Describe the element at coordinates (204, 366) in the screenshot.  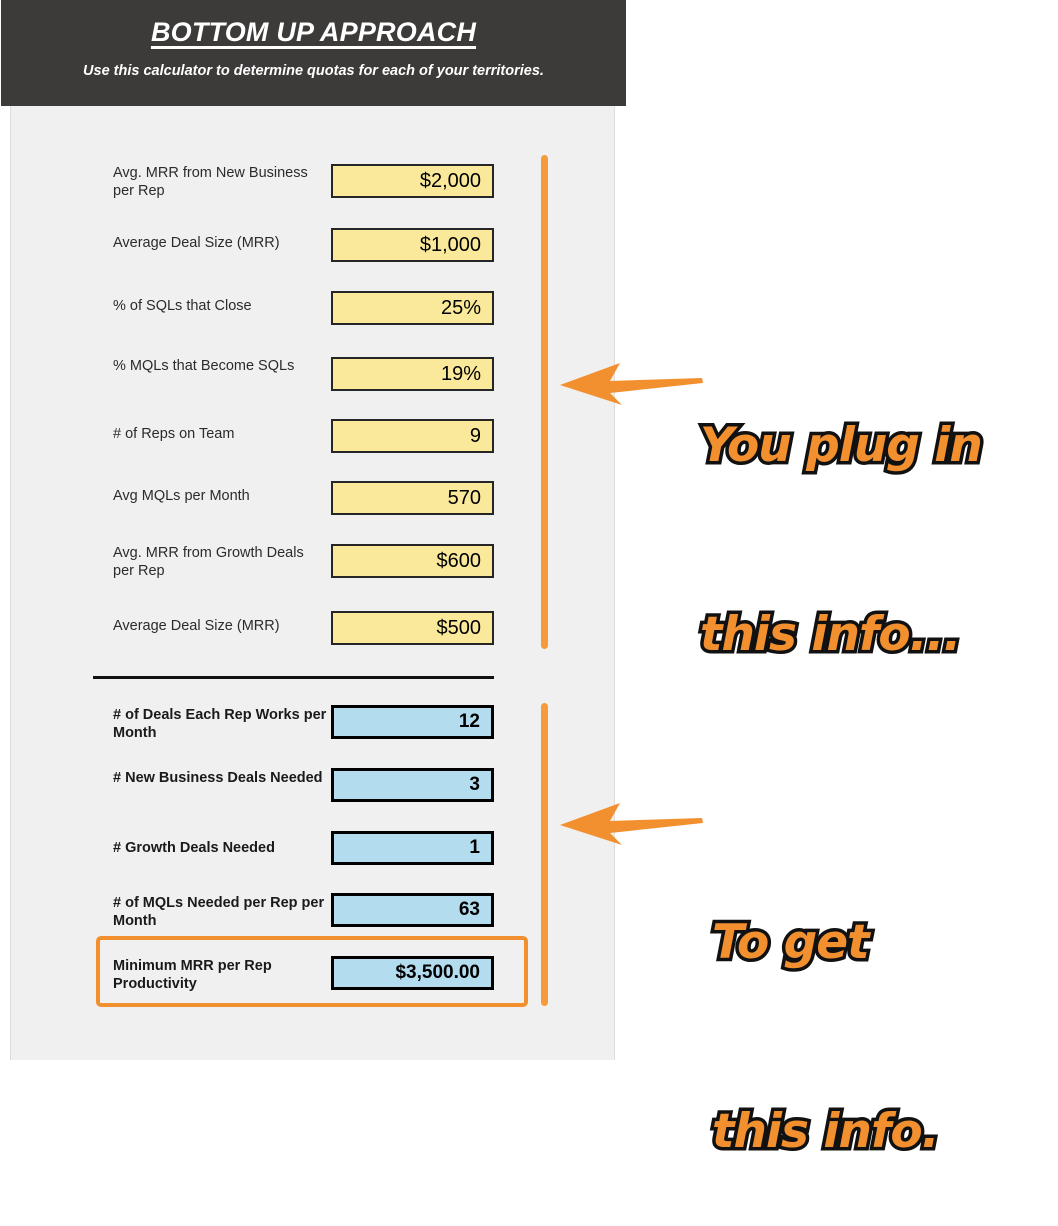
I see `input-label: % MQLs that Become SQLs` at that location.